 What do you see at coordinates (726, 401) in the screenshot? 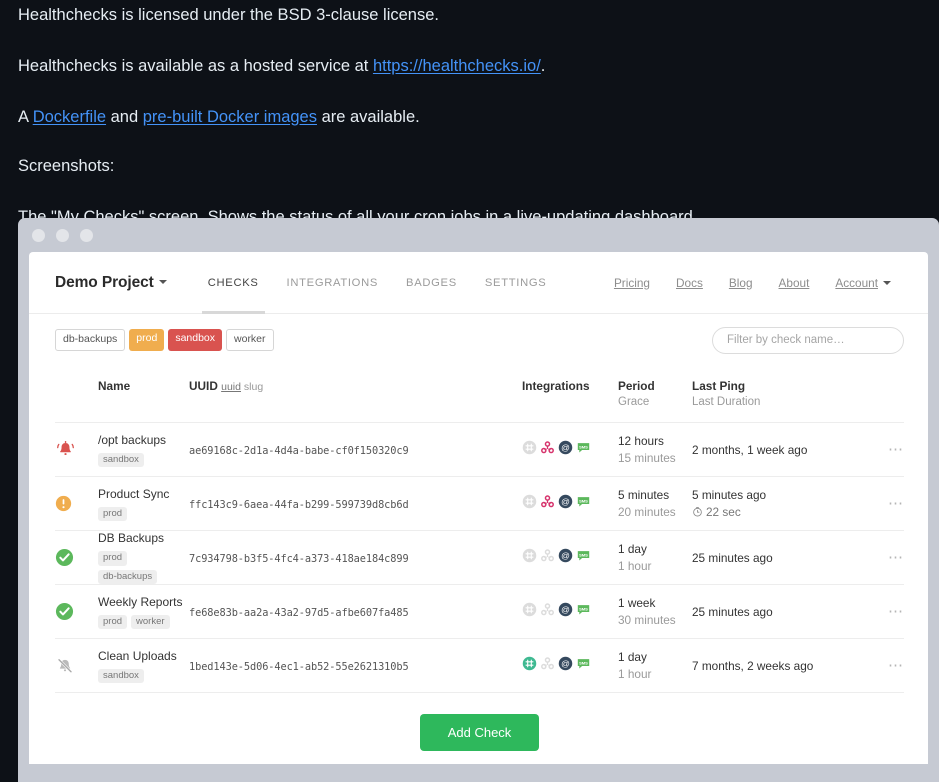
I see `header-last-duration-label: Last Duration` at bounding box center [726, 401].